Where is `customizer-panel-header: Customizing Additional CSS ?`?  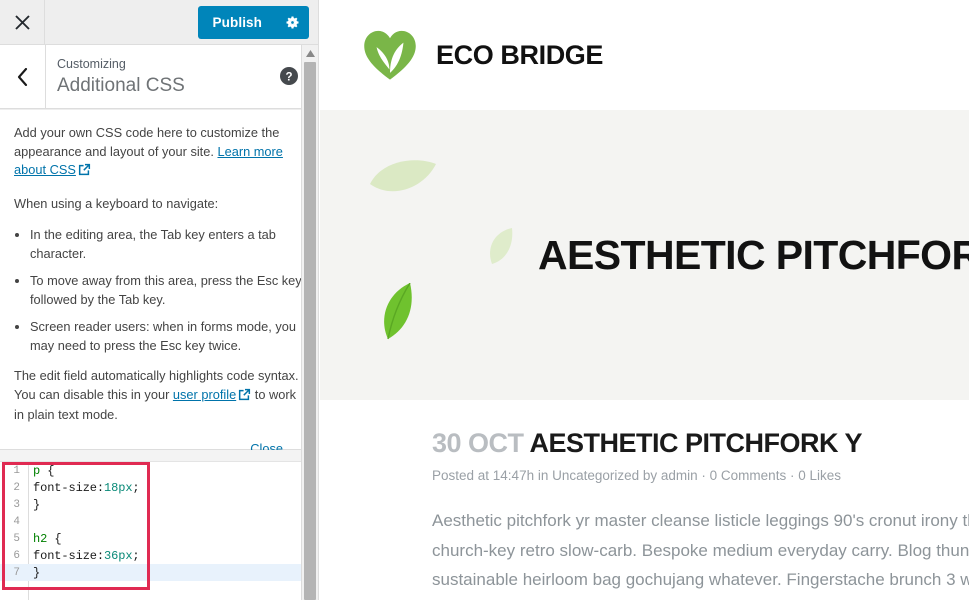
customizer-panel-header: Customizing Additional CSS ? is located at coordinates (159, 77).